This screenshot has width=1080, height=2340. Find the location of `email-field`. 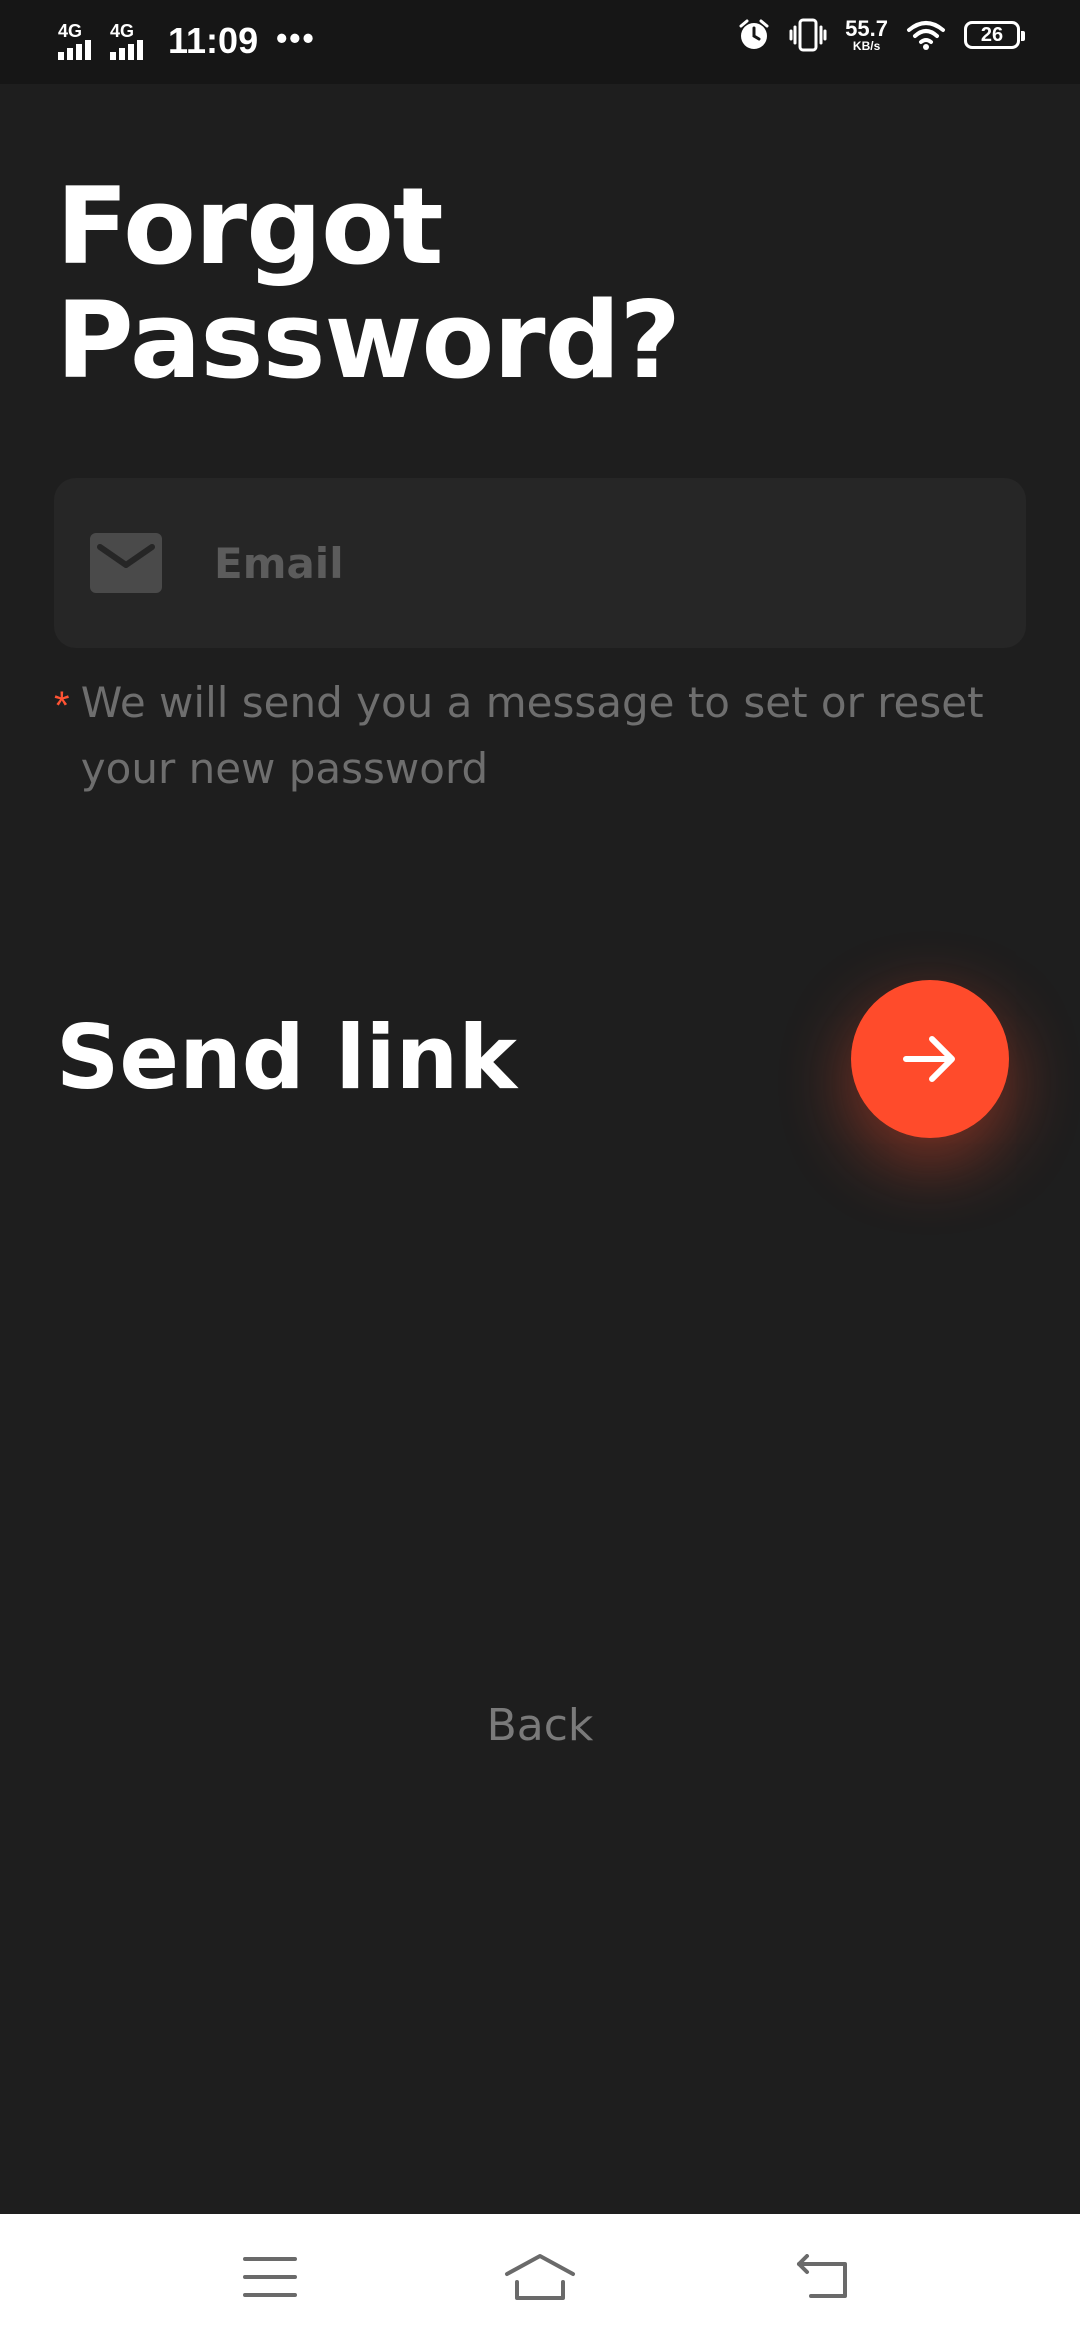

email-field is located at coordinates (540, 563).